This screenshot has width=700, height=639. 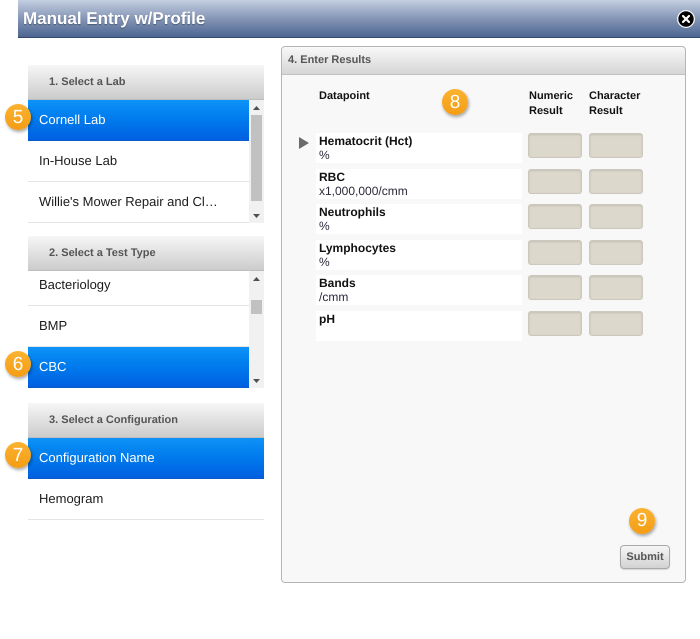 I want to click on list-item: CBC, so click(x=138, y=367).